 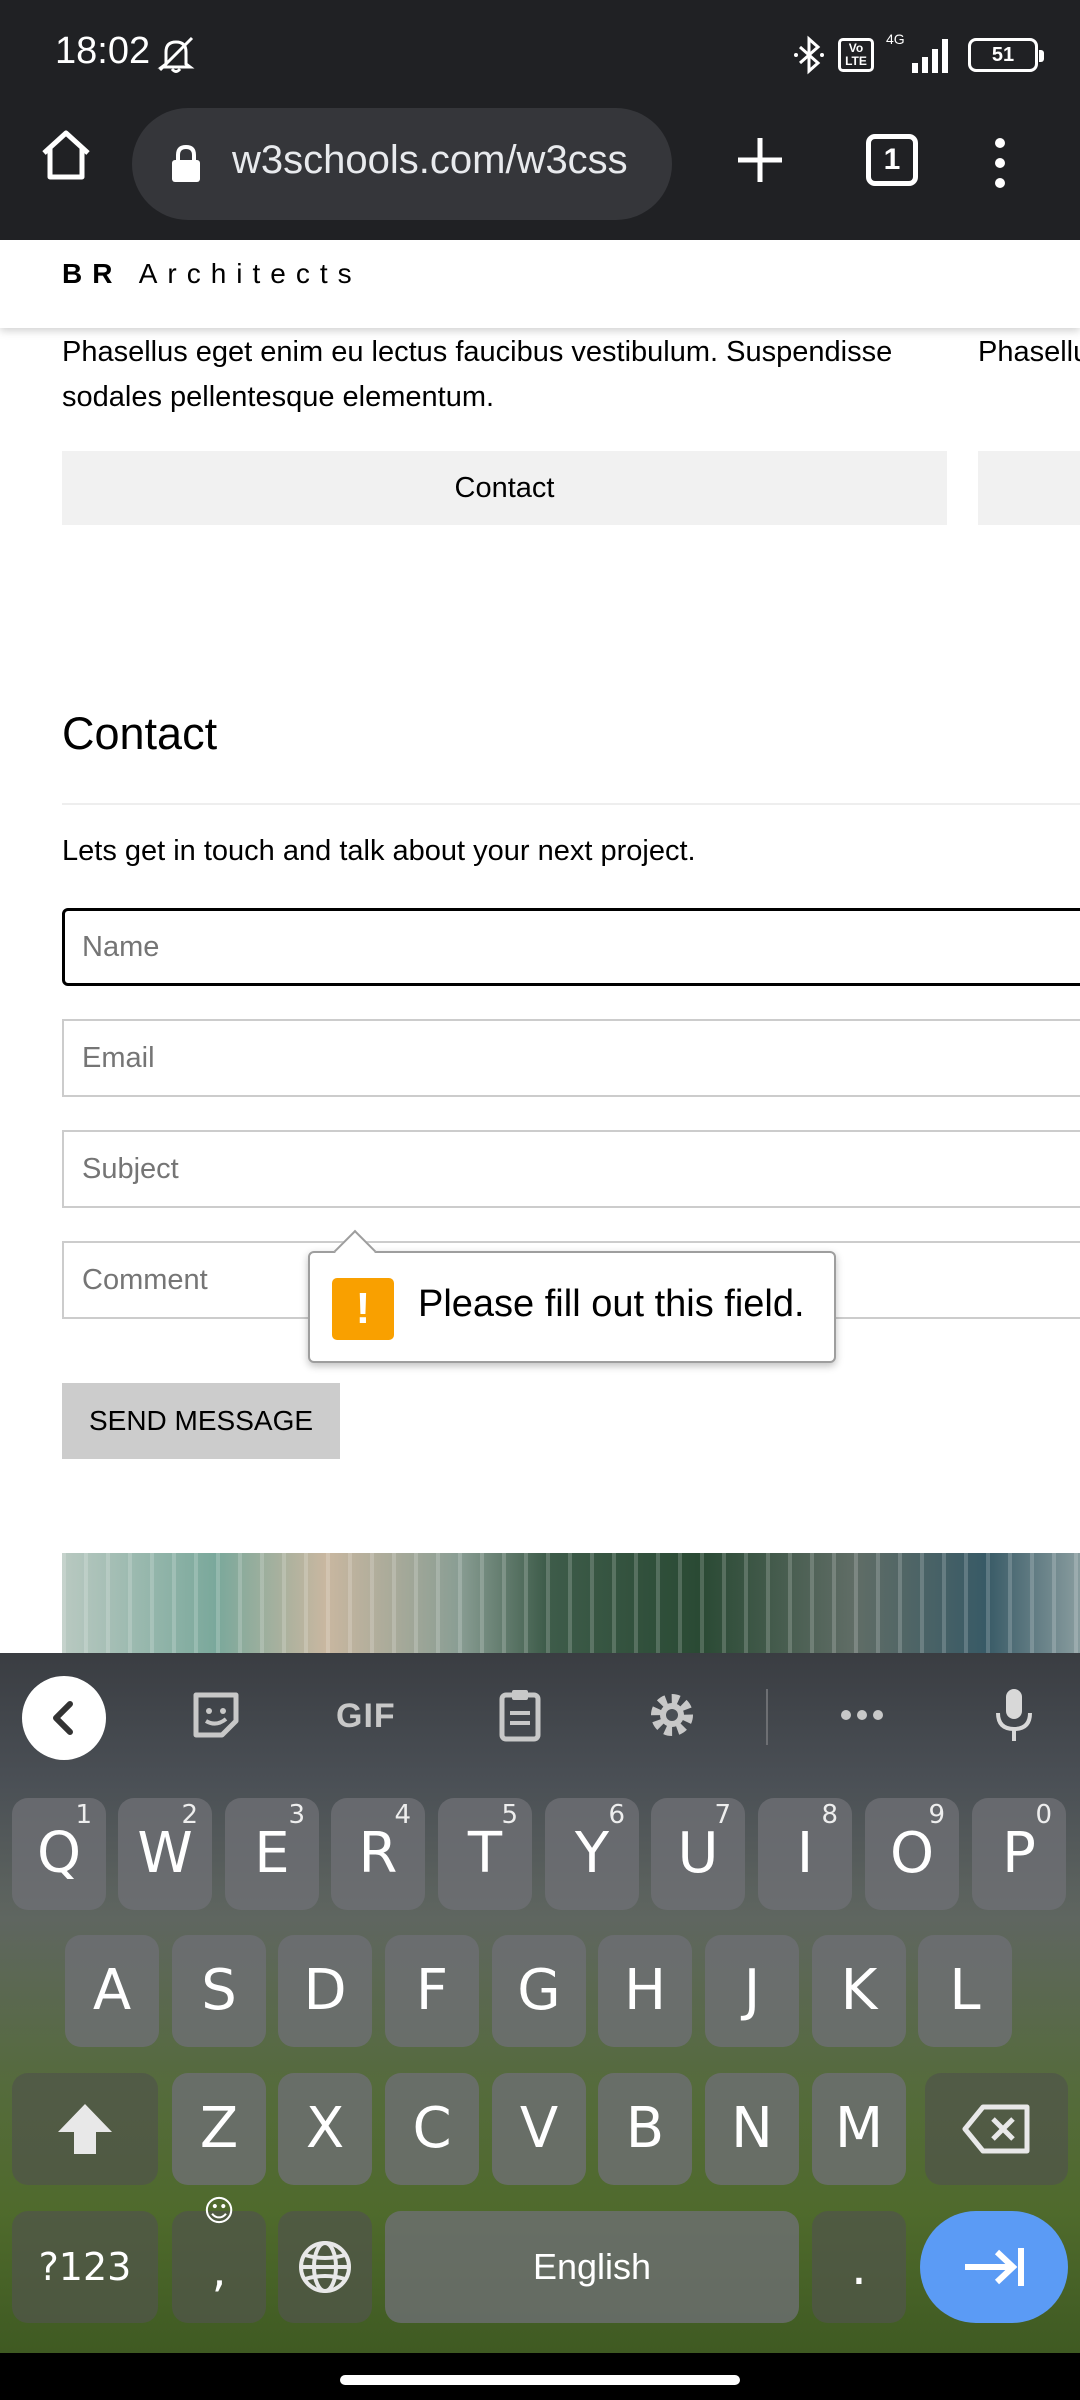 What do you see at coordinates (592, 1854) in the screenshot?
I see `key-y: Y6` at bounding box center [592, 1854].